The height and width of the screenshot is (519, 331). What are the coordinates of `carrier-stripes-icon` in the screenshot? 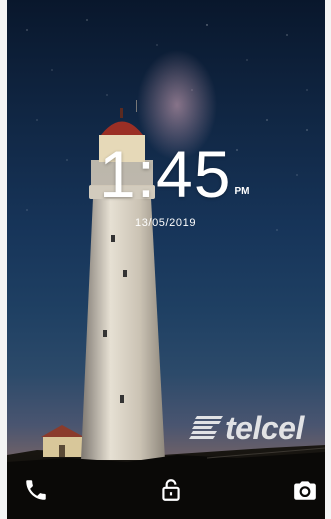 It's located at (206, 427).